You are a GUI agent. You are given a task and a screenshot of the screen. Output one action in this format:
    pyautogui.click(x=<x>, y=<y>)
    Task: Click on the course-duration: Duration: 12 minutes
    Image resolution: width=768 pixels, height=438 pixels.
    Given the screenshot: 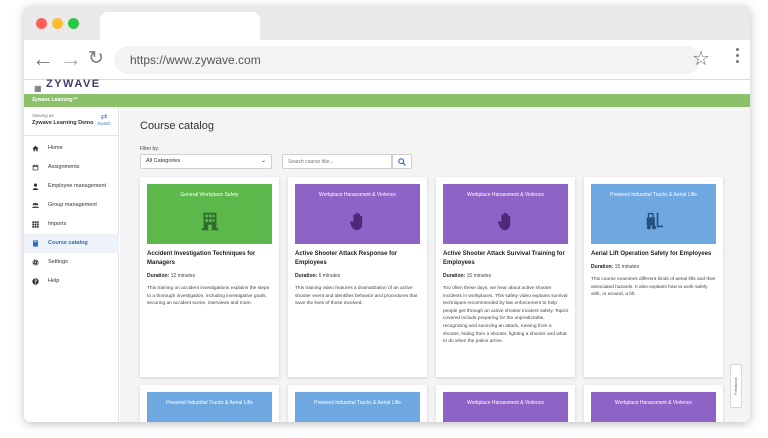 What is the action you would take?
    pyautogui.click(x=210, y=276)
    